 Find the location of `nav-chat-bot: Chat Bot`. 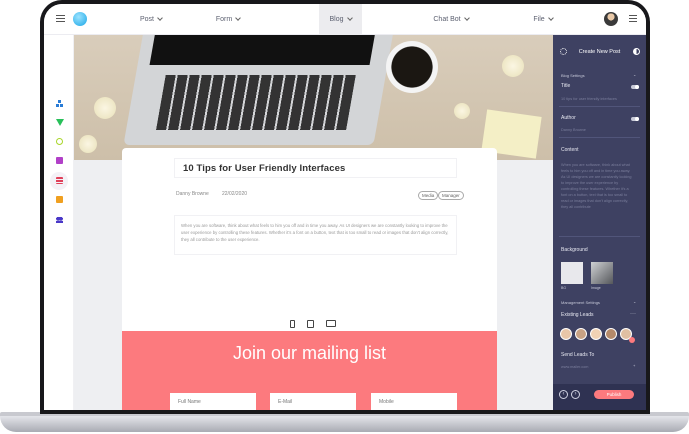

nav-chat-bot: Chat Bot is located at coordinates (451, 19).